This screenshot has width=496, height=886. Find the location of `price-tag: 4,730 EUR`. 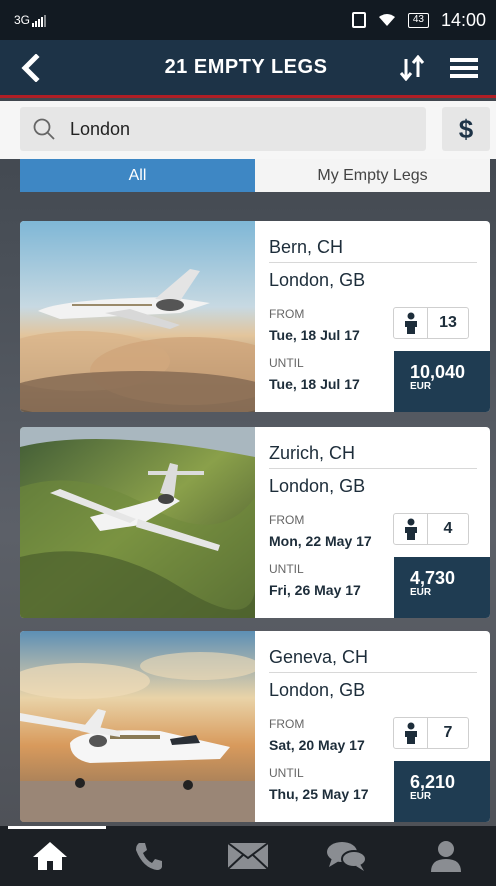

price-tag: 4,730 EUR is located at coordinates (442, 587).